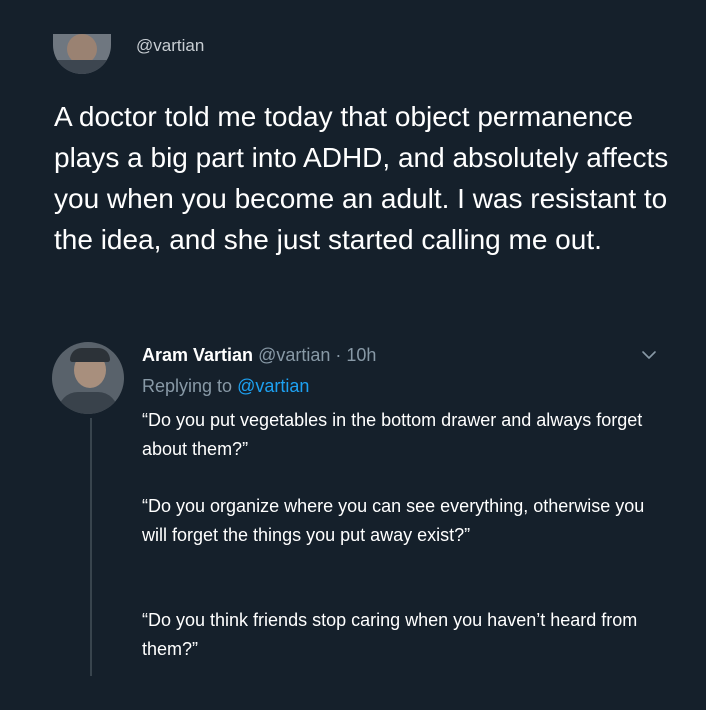  Describe the element at coordinates (649, 355) in the screenshot. I see `chevron-down-icon` at that location.